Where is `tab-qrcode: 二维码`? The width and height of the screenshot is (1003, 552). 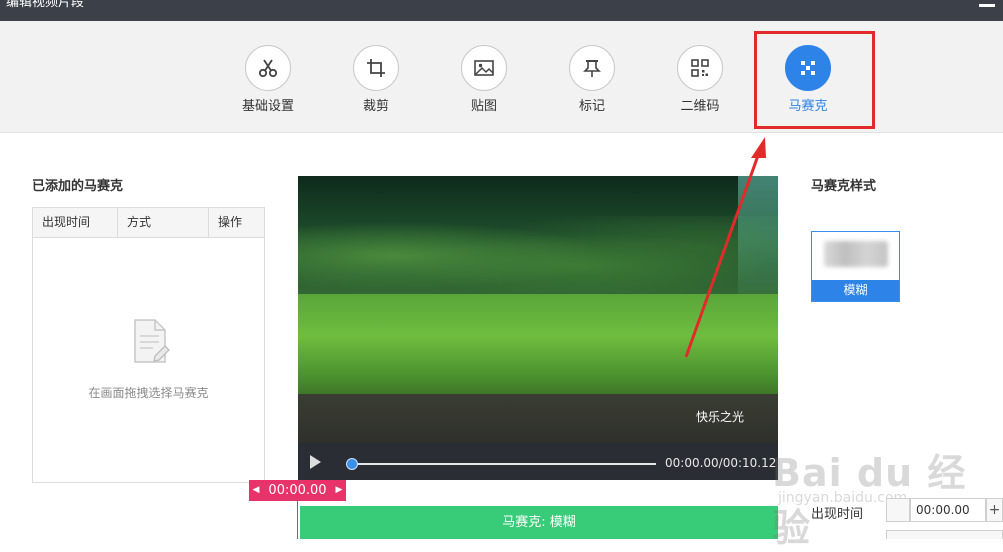 tab-qrcode: 二维码 is located at coordinates (700, 79).